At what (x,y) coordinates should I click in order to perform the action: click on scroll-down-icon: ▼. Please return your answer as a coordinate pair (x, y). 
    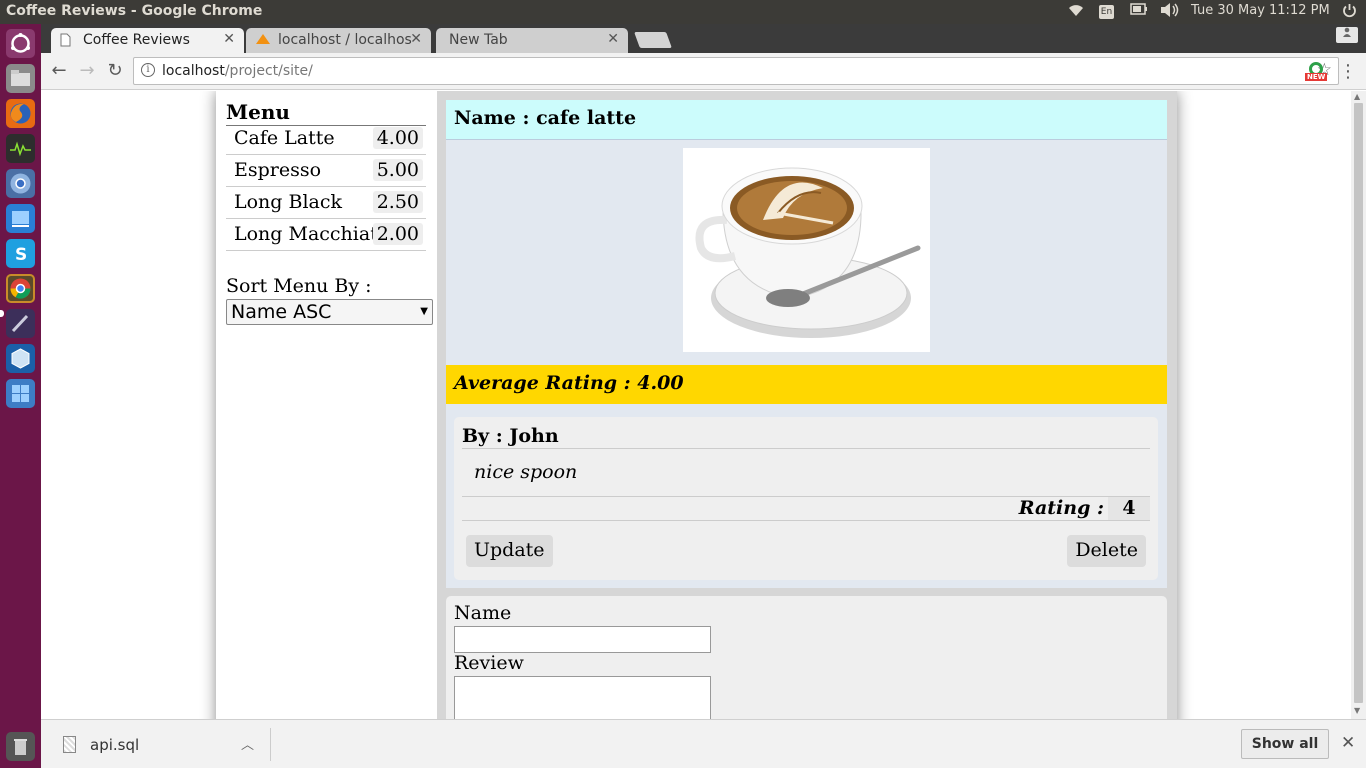
    Looking at the image, I should click on (1357, 710).